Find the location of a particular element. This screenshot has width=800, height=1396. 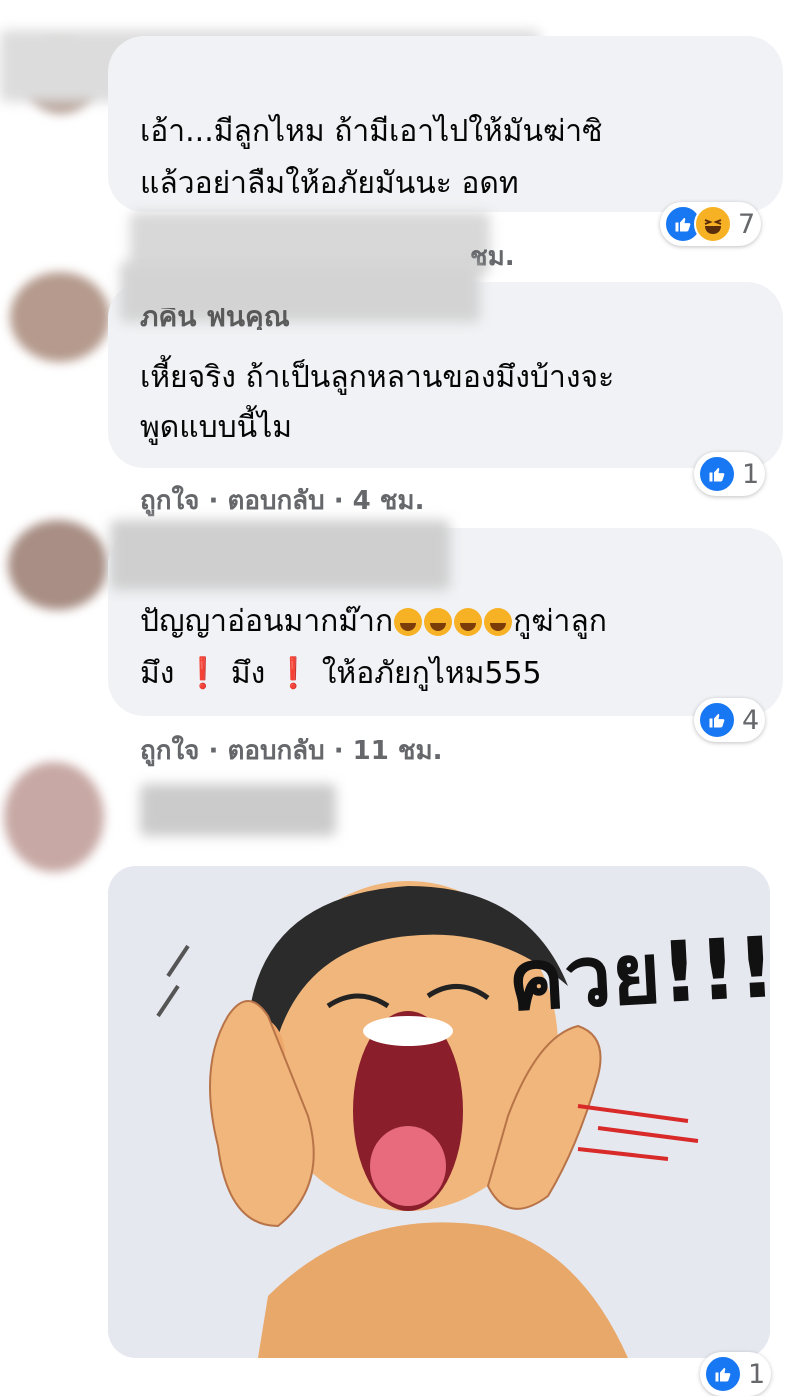

reaction-count: 7 is located at coordinates (747, 224).